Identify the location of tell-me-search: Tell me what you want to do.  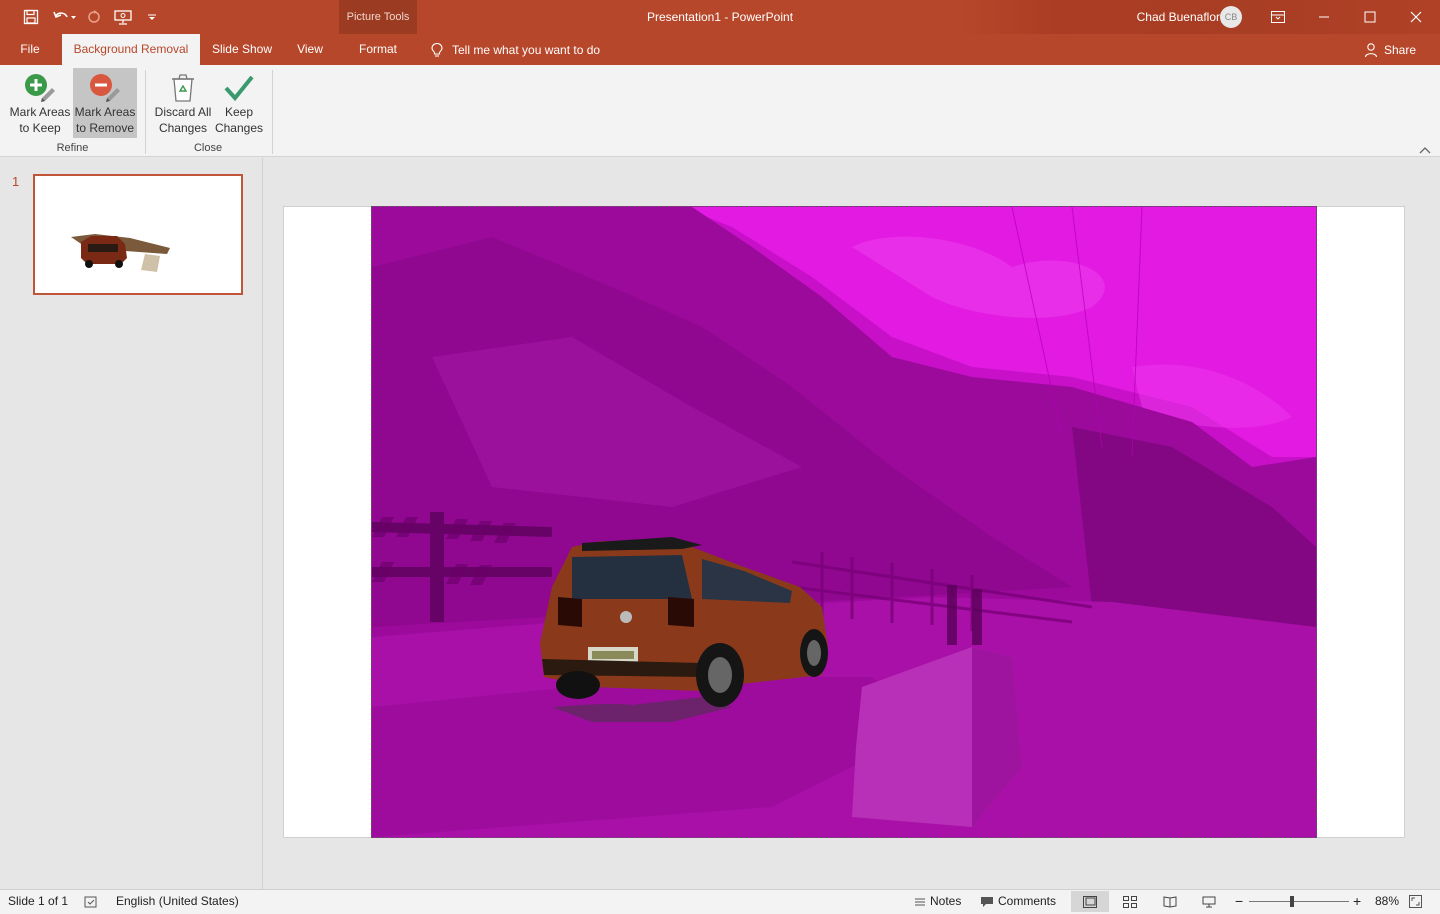
(515, 49).